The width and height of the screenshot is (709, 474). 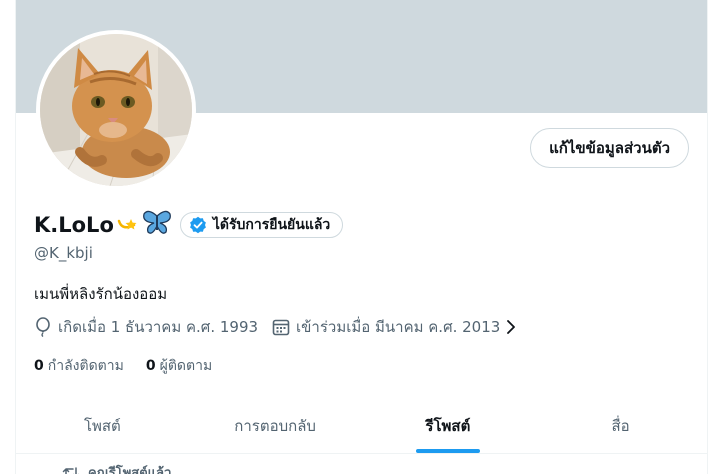 I want to click on profile-bio: เมนพี่หลิงรักน้องออม, so click(x=101, y=294).